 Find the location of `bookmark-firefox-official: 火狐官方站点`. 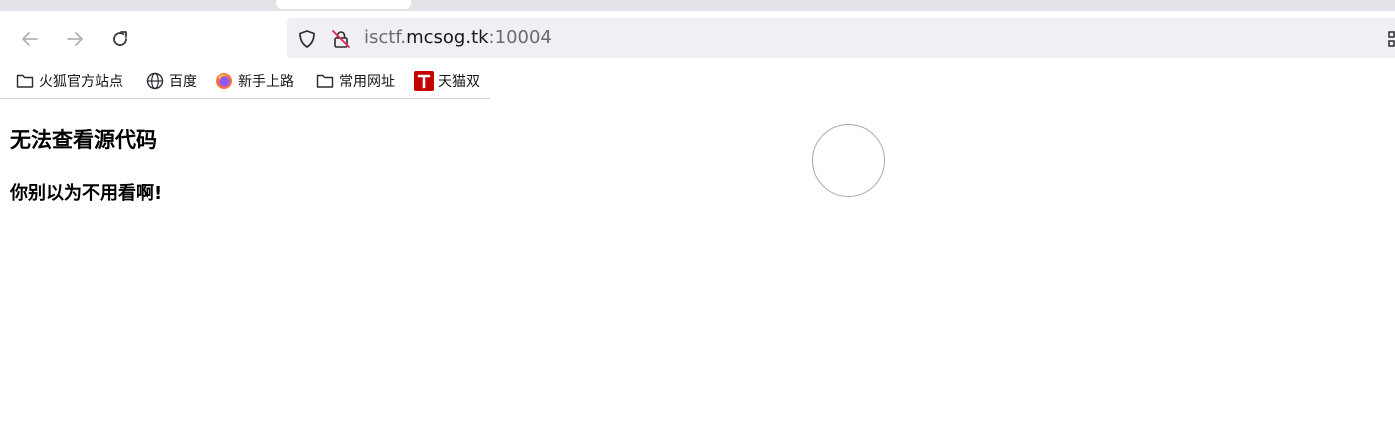

bookmark-firefox-official: 火狐官方站点 is located at coordinates (69, 81).